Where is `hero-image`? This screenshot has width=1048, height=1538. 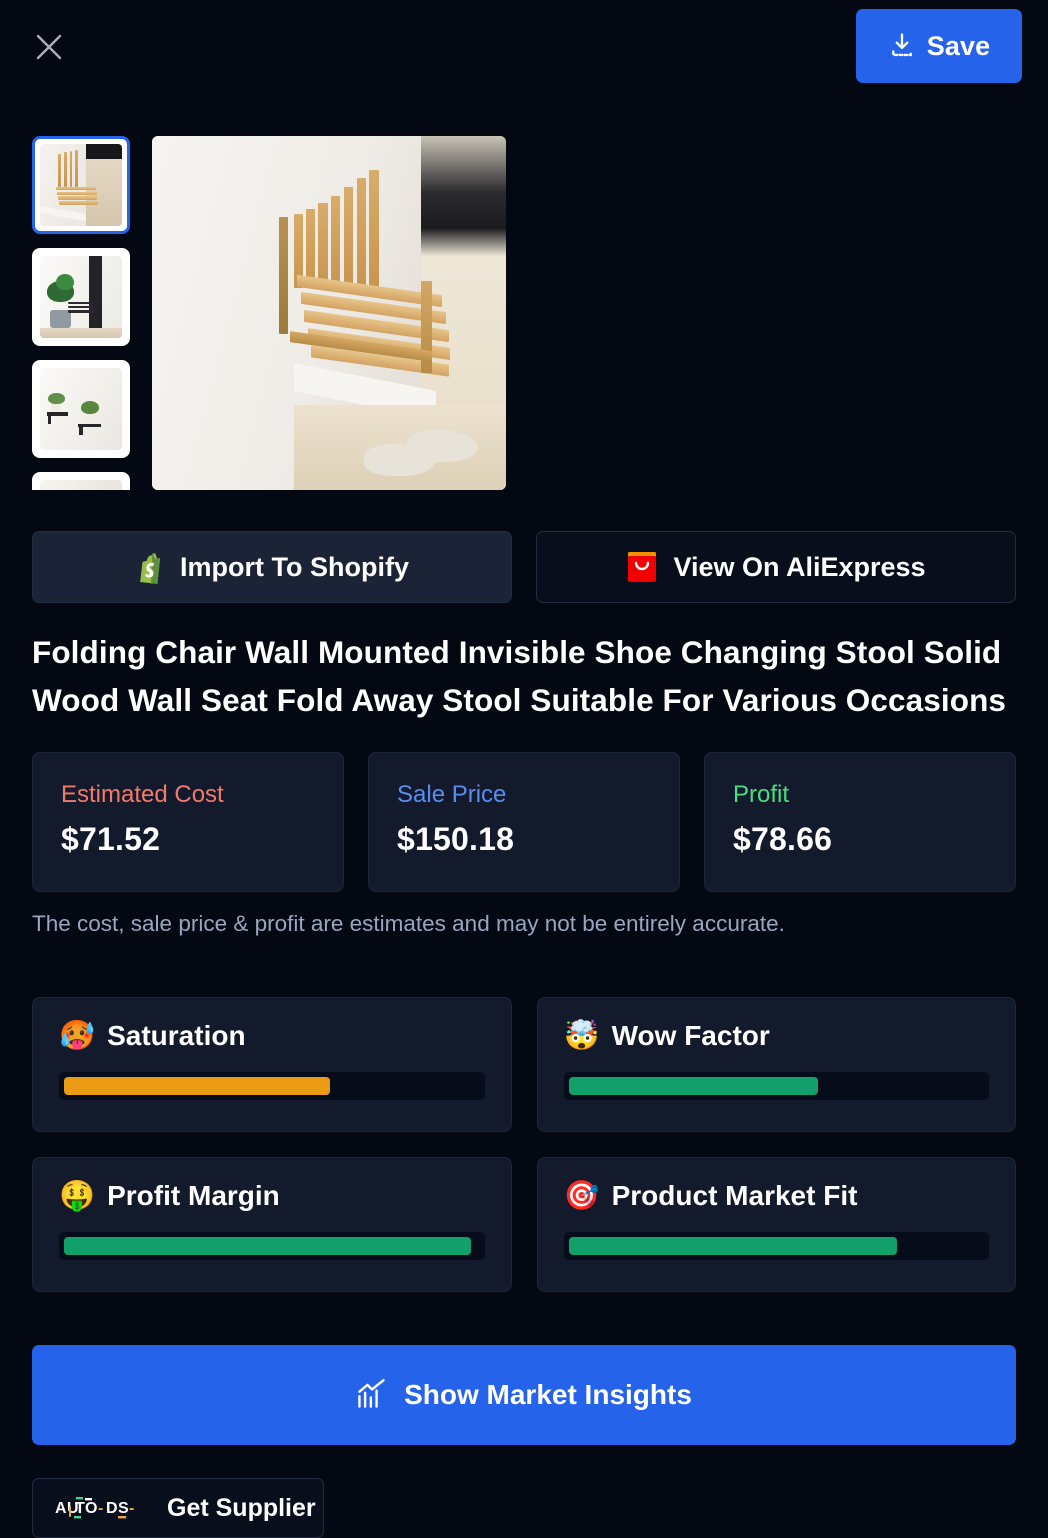
hero-image is located at coordinates (329, 313).